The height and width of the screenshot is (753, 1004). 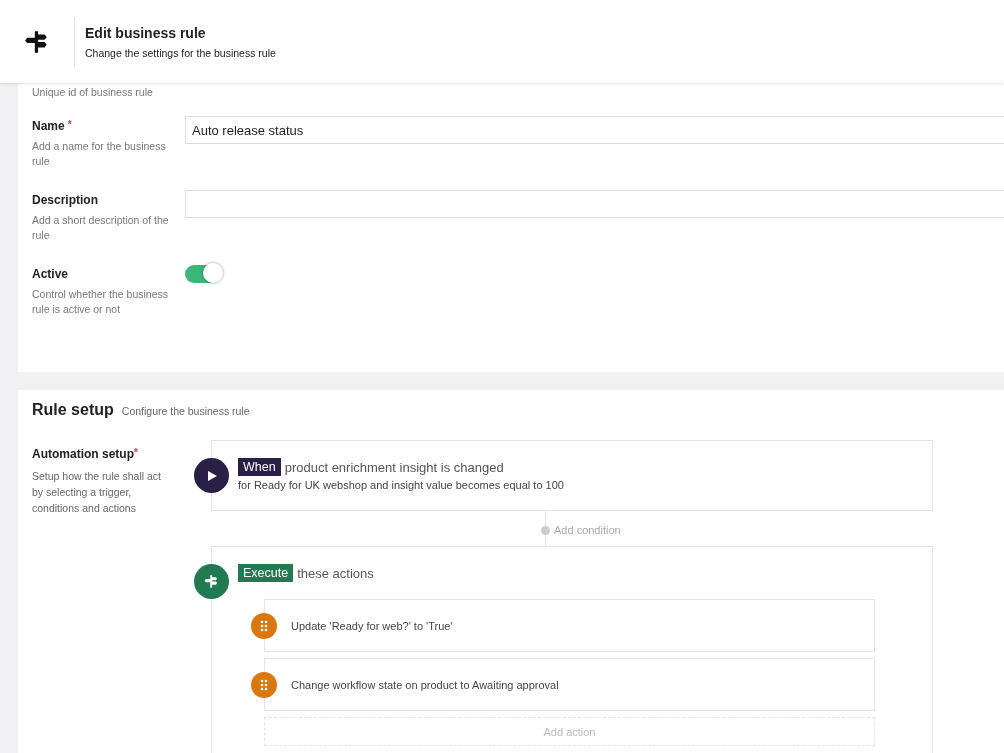 I want to click on action-card: Update 'Ready for web?' to 'True', so click(x=569, y=625).